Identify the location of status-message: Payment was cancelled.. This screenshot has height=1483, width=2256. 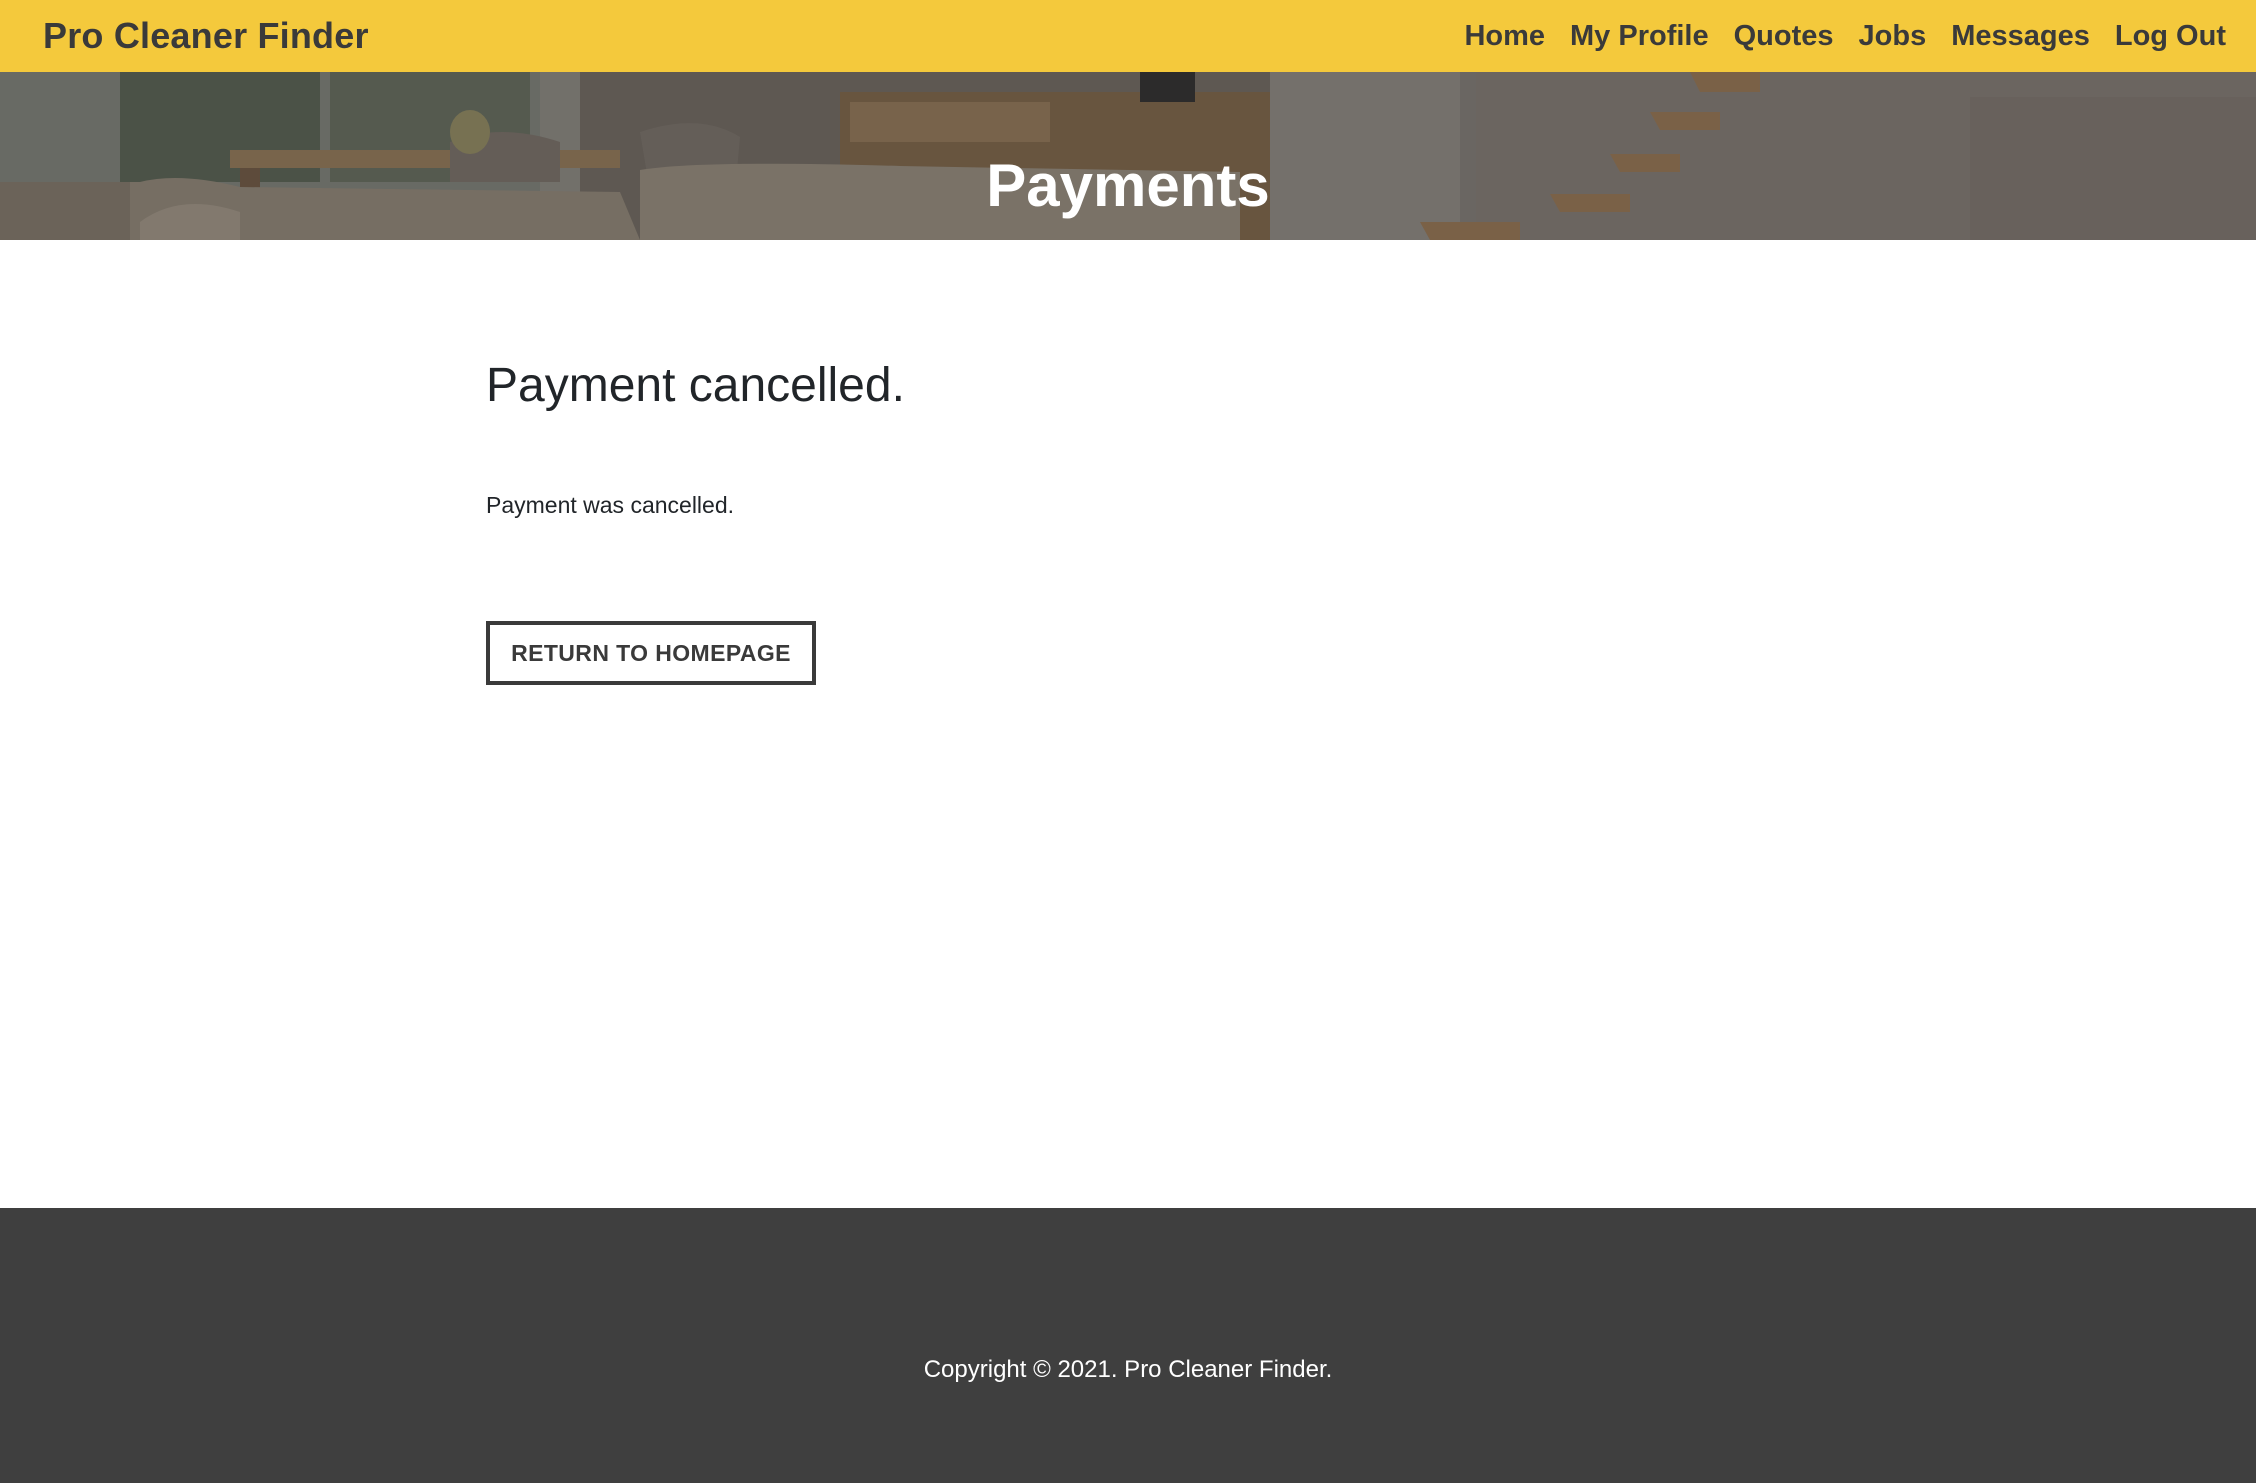
(610, 505).